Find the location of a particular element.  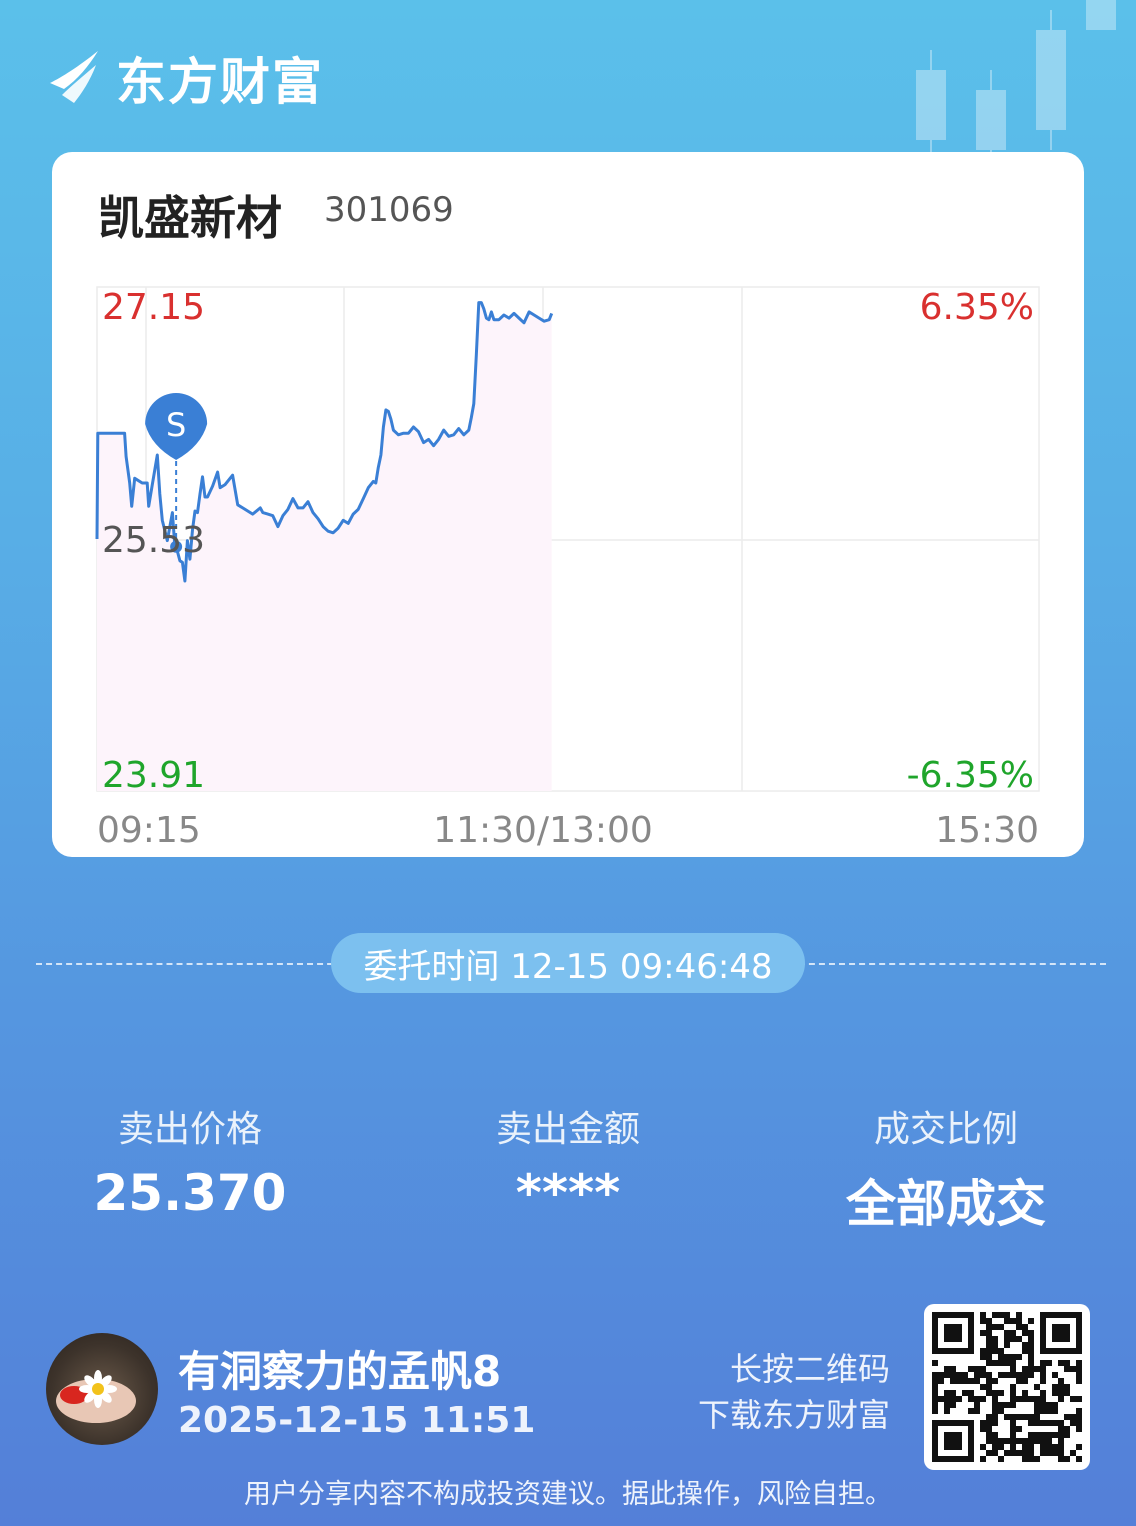

qr-code-icon is located at coordinates (1007, 1387).